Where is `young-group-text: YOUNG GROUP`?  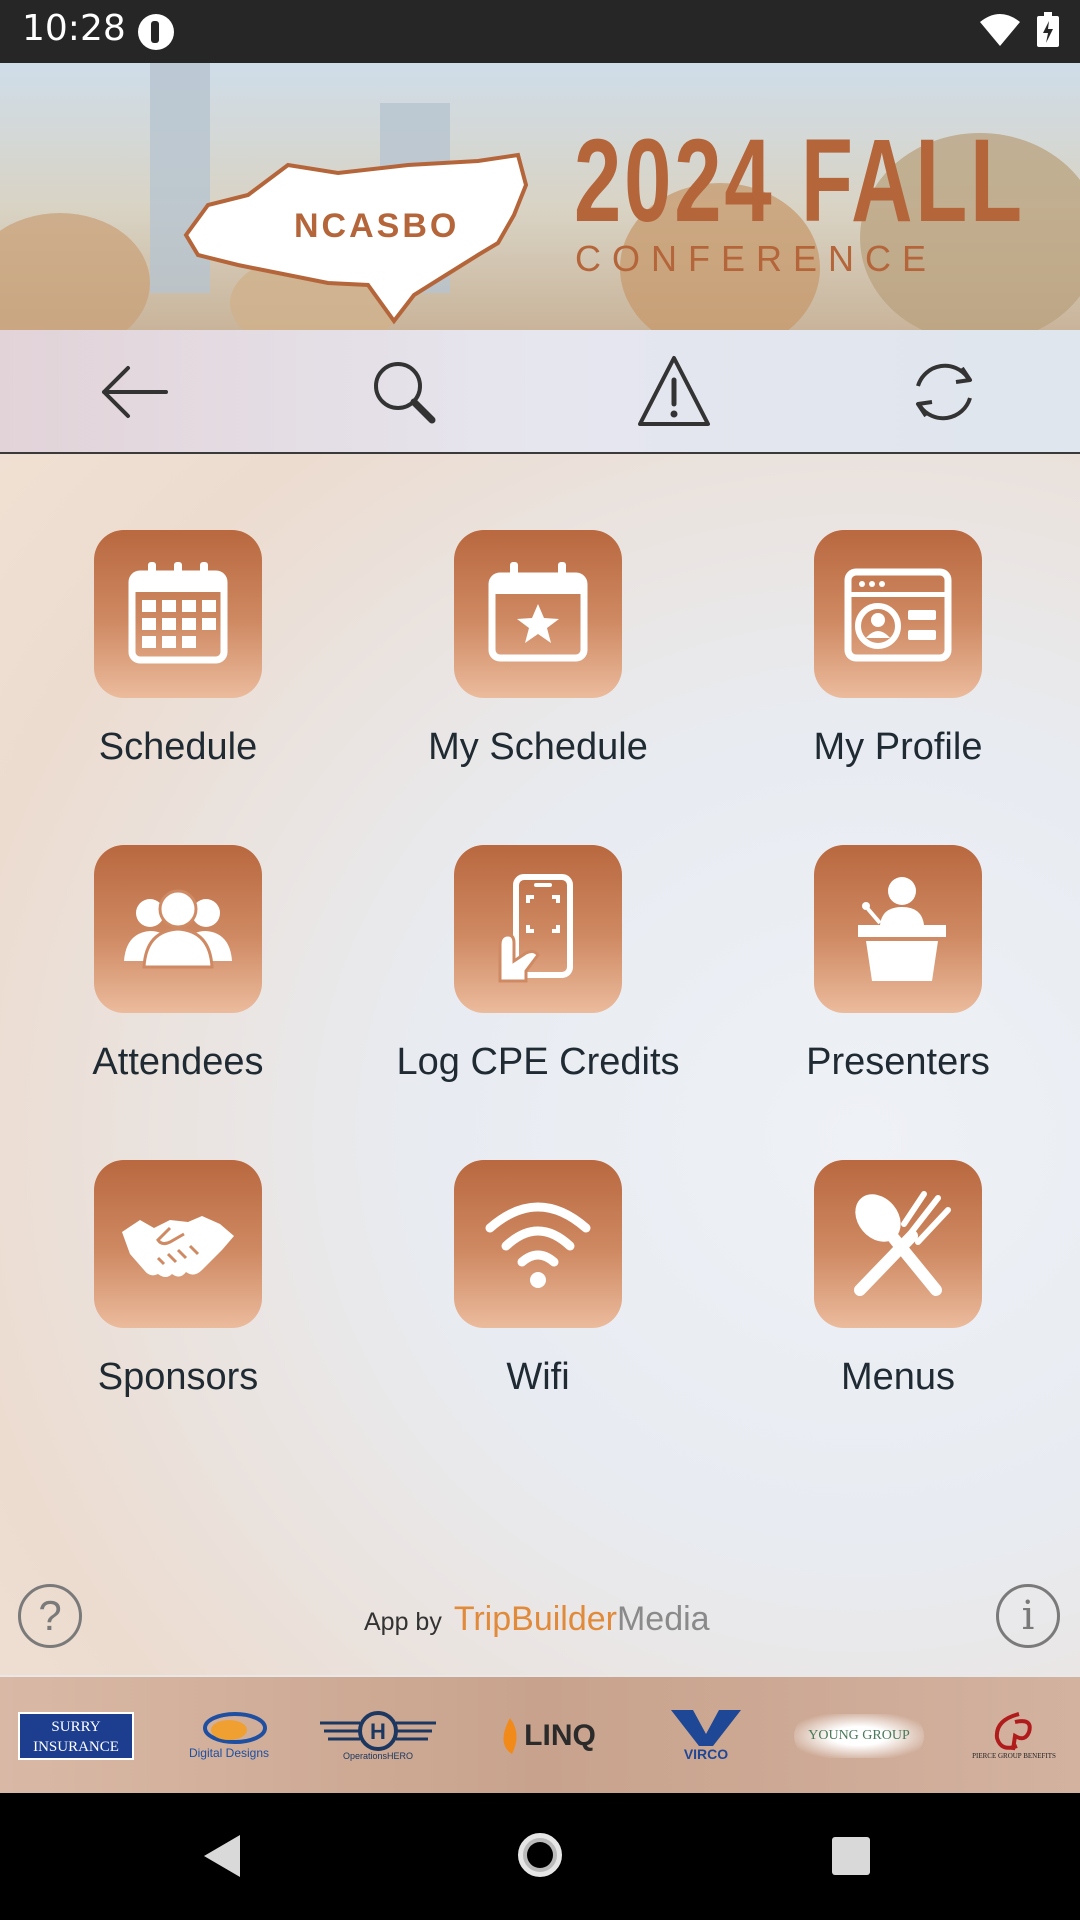 young-group-text: YOUNG GROUP is located at coordinates (859, 1736).